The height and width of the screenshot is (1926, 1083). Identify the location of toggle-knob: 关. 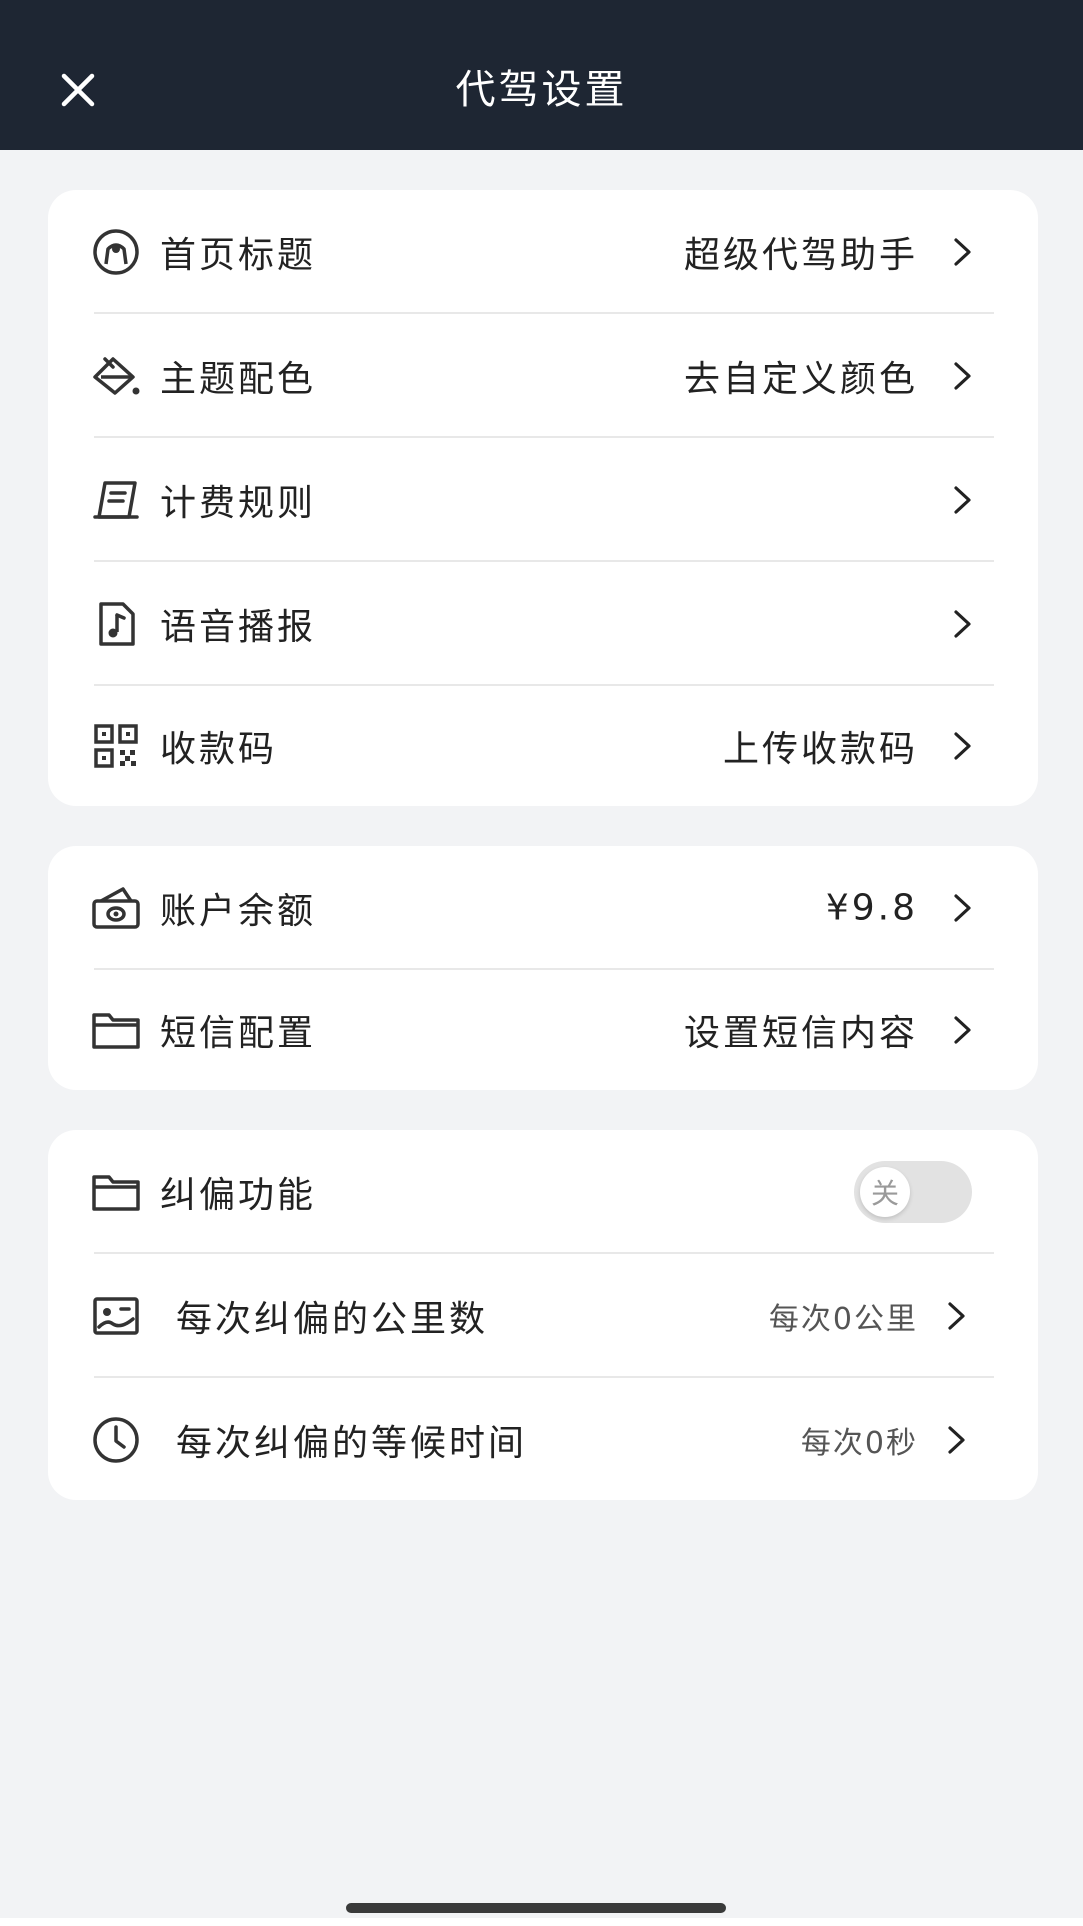
(885, 1192).